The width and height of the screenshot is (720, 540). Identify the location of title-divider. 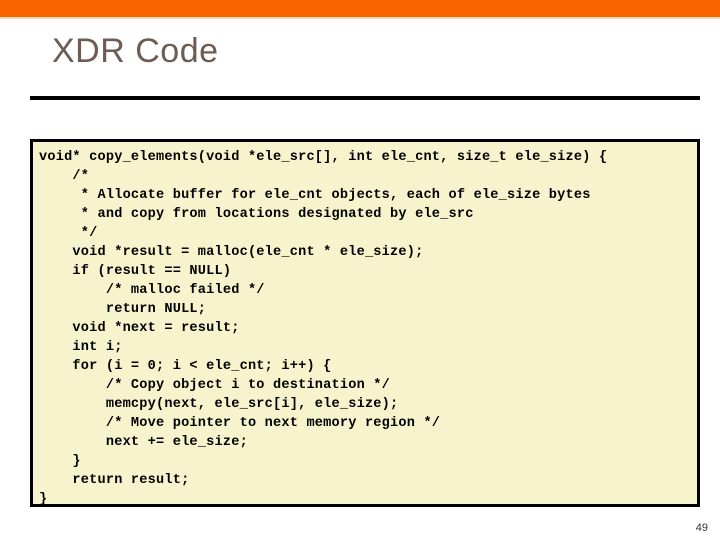
(365, 98).